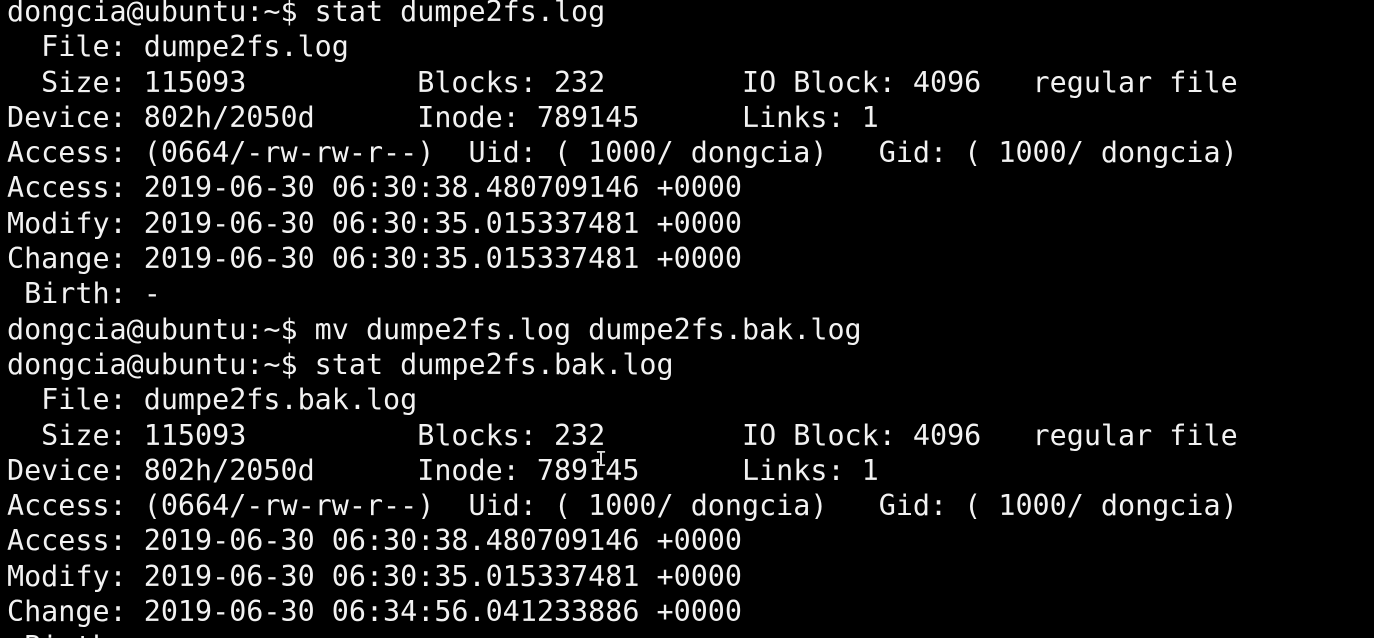  Describe the element at coordinates (306, 14) in the screenshot. I see `terminal-prompt-line: dongcia@ubuntu:~$ stat dumpe2fs.log` at that location.